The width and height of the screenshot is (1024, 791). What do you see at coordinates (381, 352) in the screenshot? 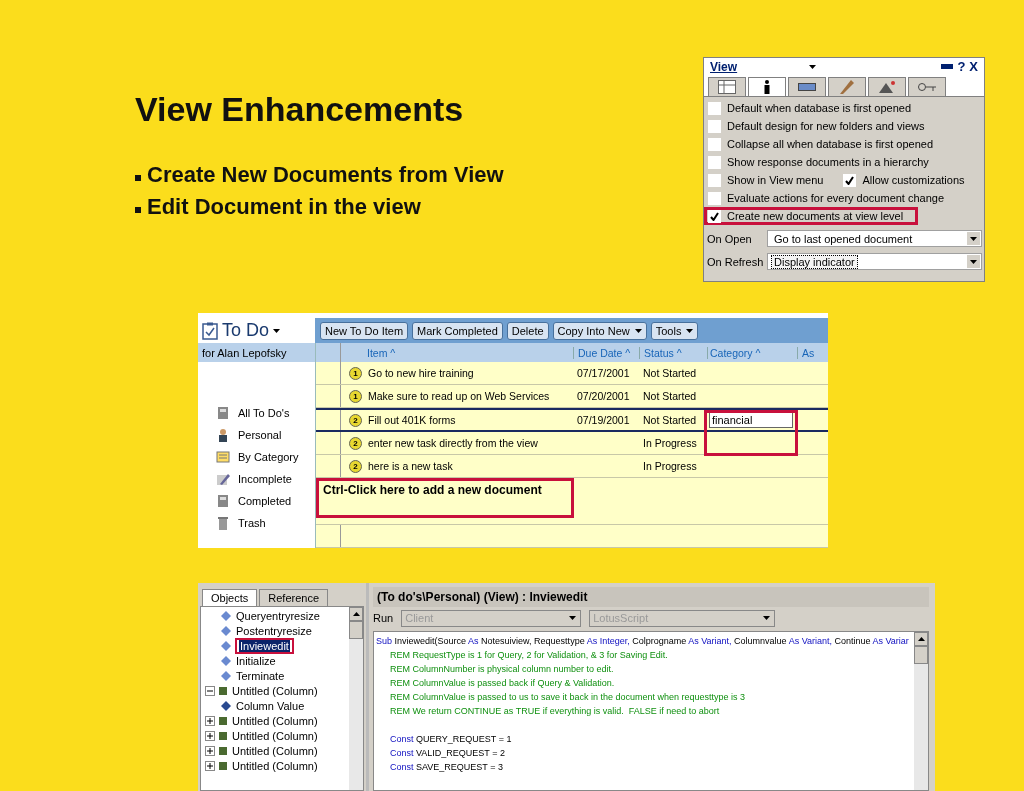
I see `column-header: Item ^` at bounding box center [381, 352].